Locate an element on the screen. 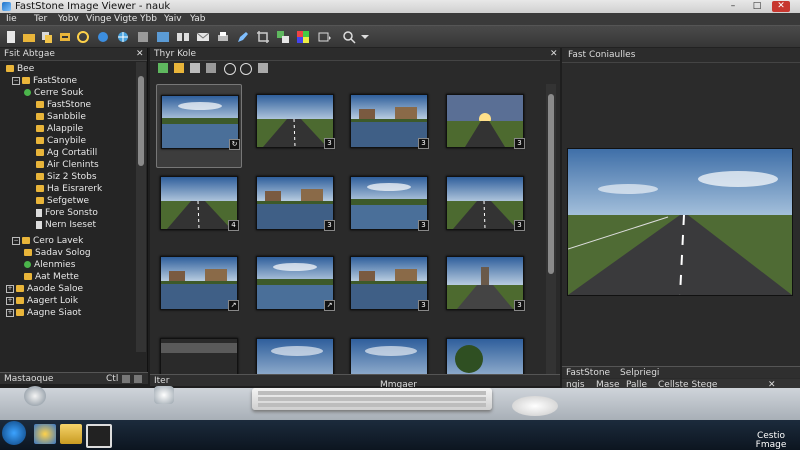  menu-item: Yaiv is located at coordinates (173, 19).